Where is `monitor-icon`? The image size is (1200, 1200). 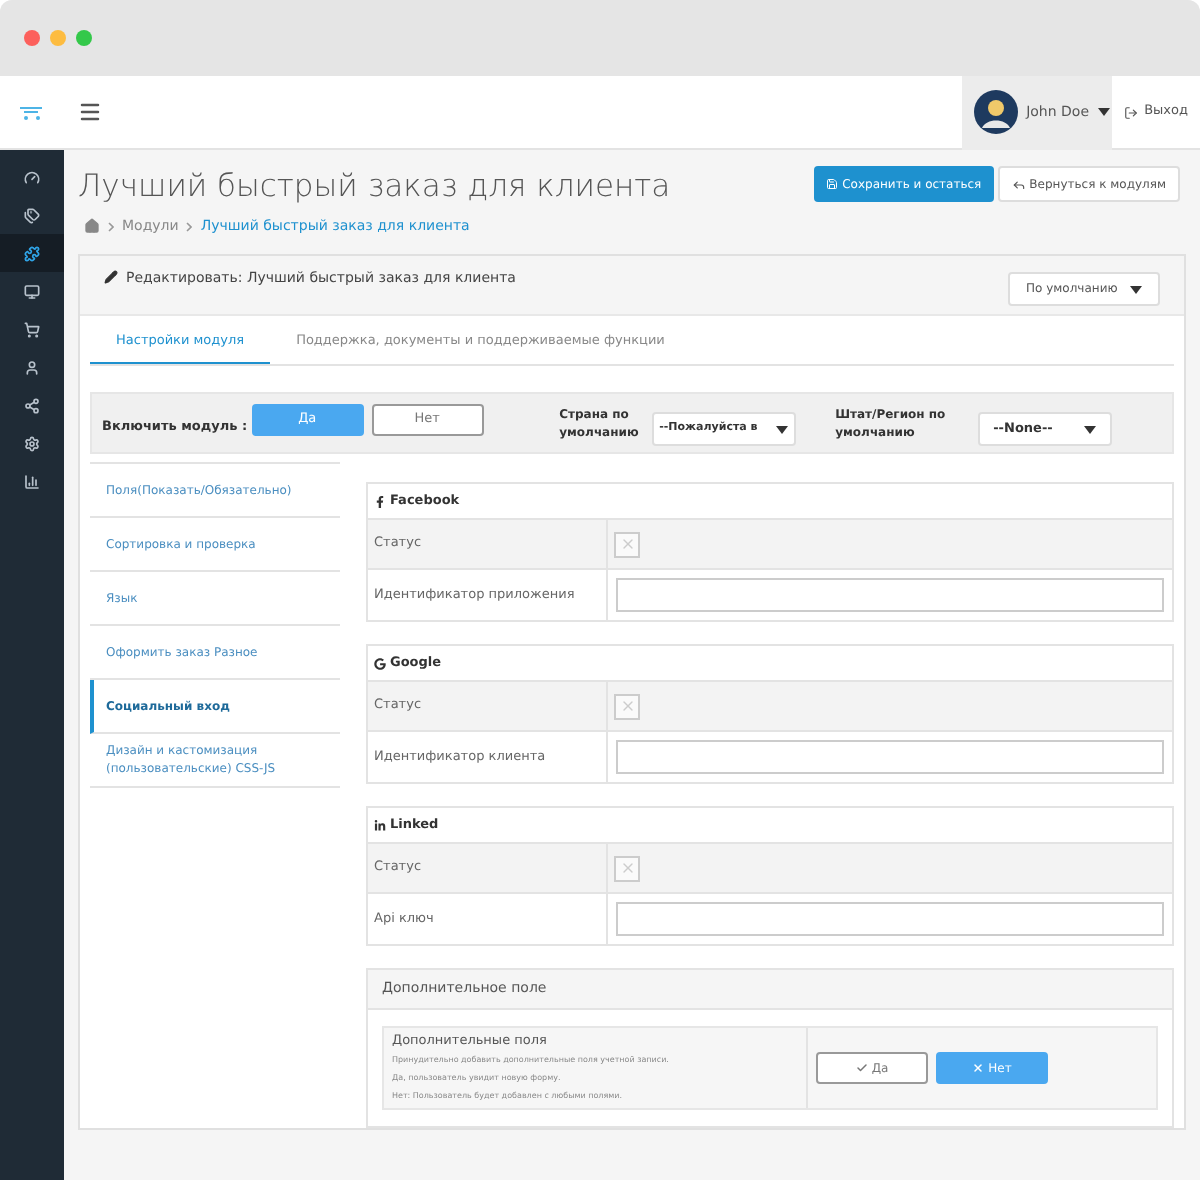 monitor-icon is located at coordinates (32, 291).